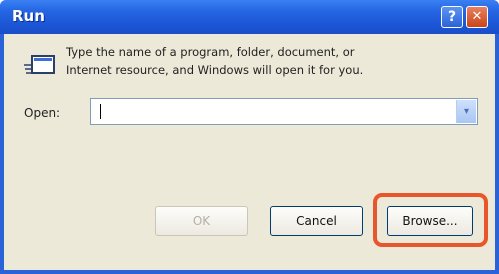 Image resolution: width=499 pixels, height=274 pixels. I want to click on open-label: Open:, so click(42, 113).